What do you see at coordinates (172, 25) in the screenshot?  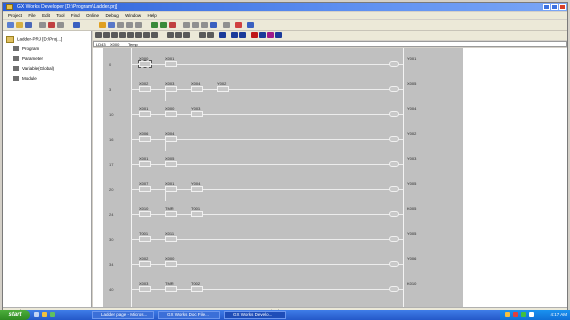 I see `verify-icon` at bounding box center [172, 25].